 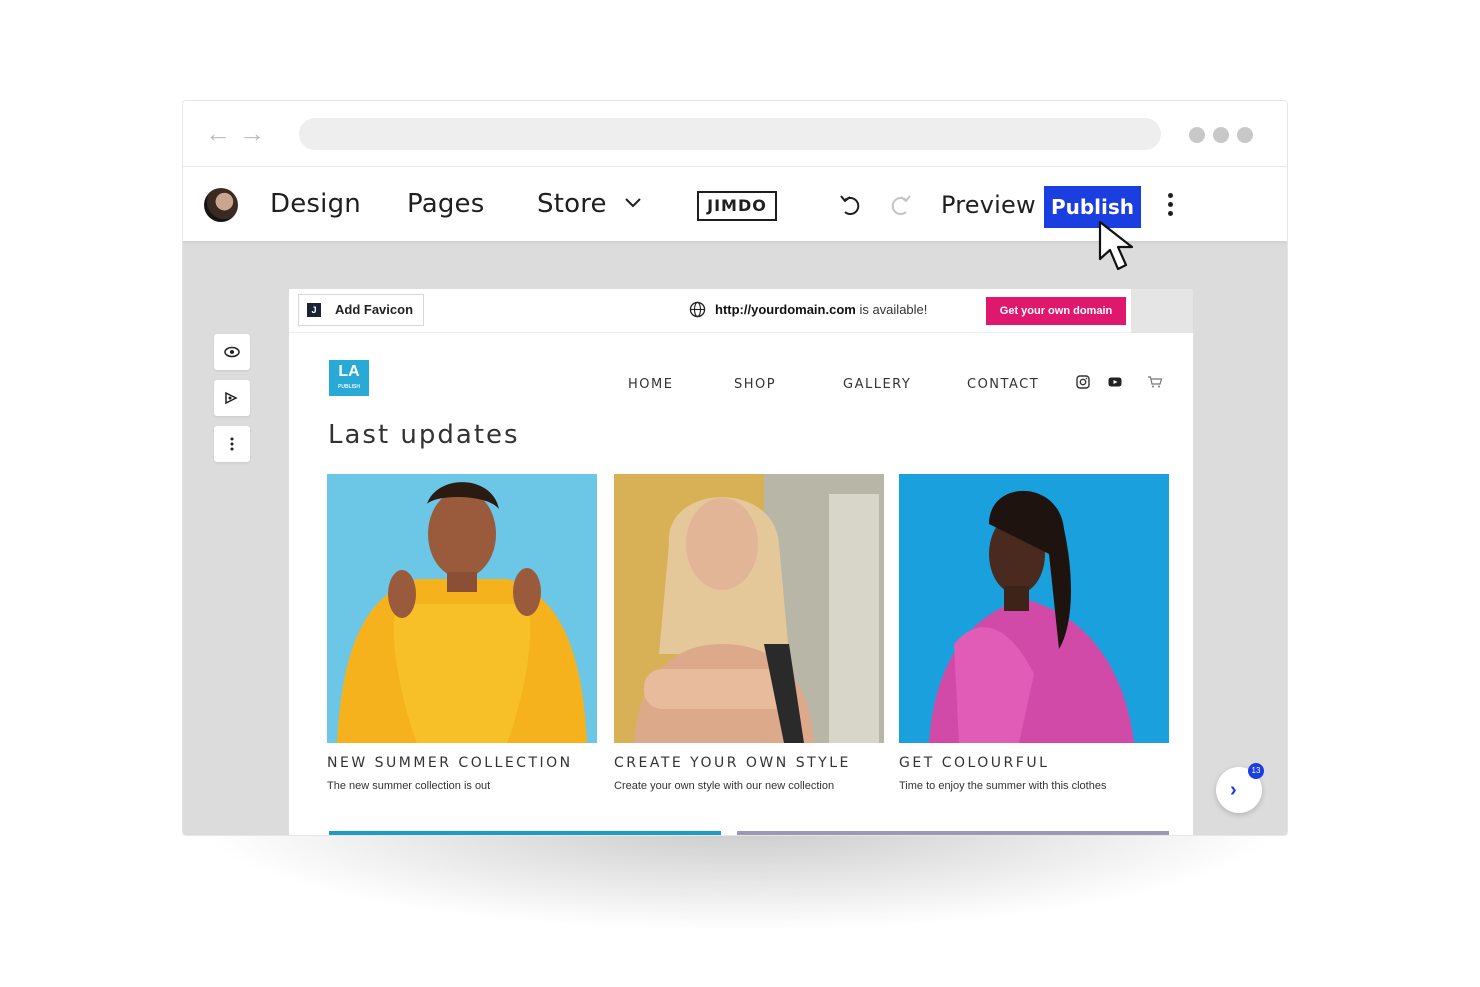 What do you see at coordinates (1115, 382) in the screenshot?
I see `youtube-icon` at bounding box center [1115, 382].